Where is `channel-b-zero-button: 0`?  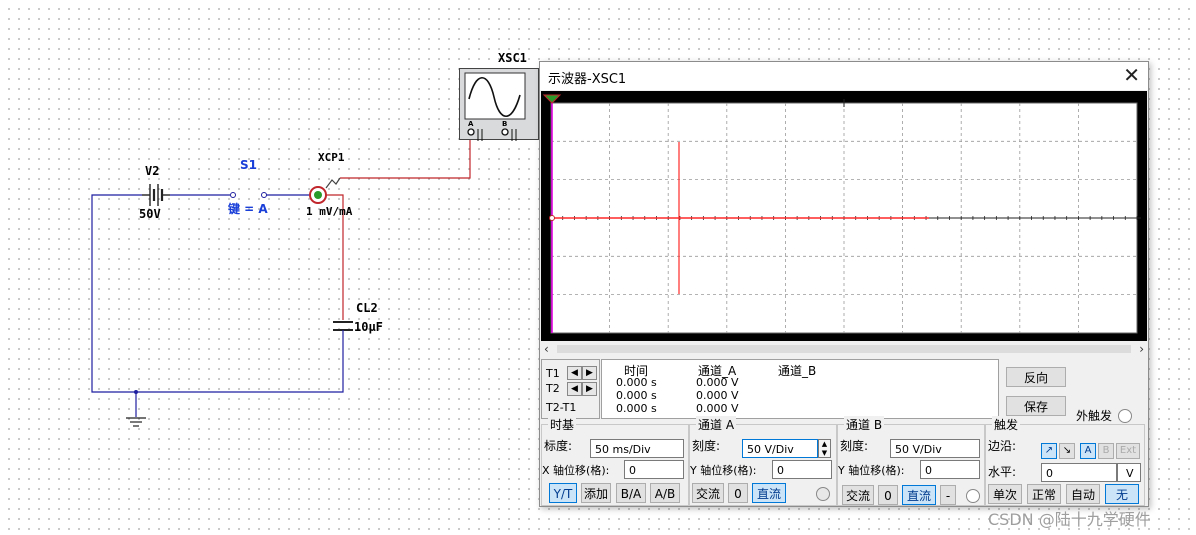
channel-b-zero-button: 0 is located at coordinates (888, 495).